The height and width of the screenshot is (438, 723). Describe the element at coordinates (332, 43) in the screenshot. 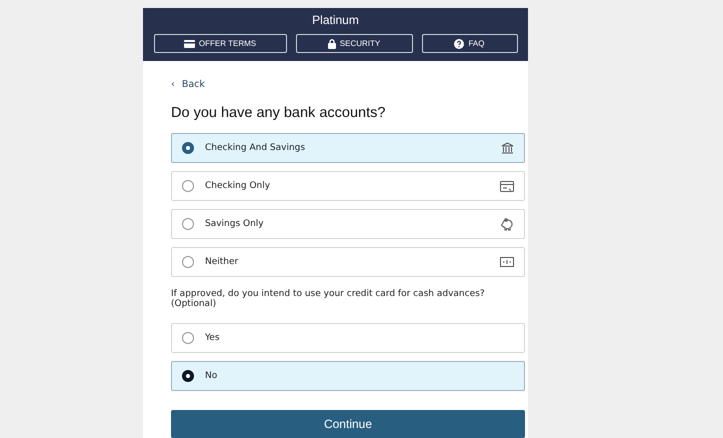

I see `lock-icon` at that location.